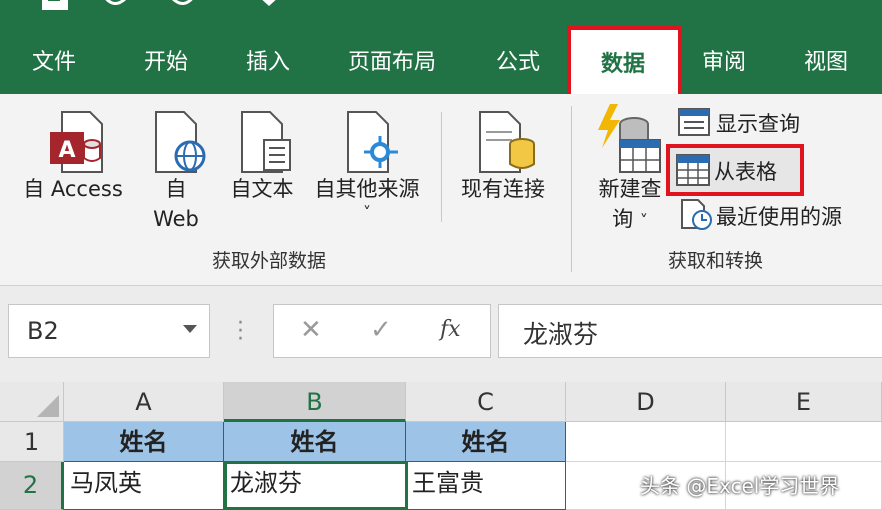  I want to click on new-query-caret: ˅, so click(643, 220).